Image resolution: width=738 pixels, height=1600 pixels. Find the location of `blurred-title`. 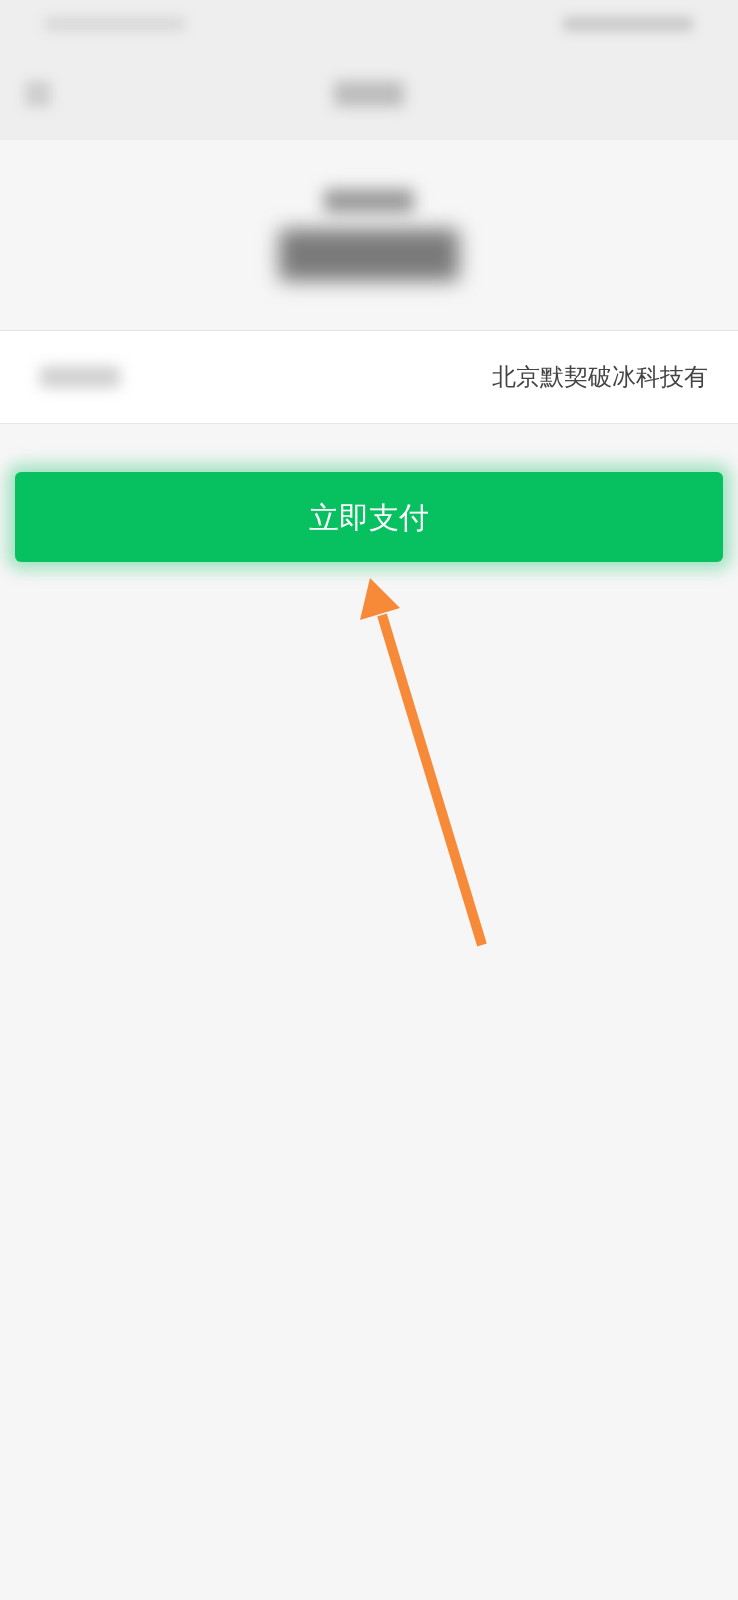

blurred-title is located at coordinates (369, 94).